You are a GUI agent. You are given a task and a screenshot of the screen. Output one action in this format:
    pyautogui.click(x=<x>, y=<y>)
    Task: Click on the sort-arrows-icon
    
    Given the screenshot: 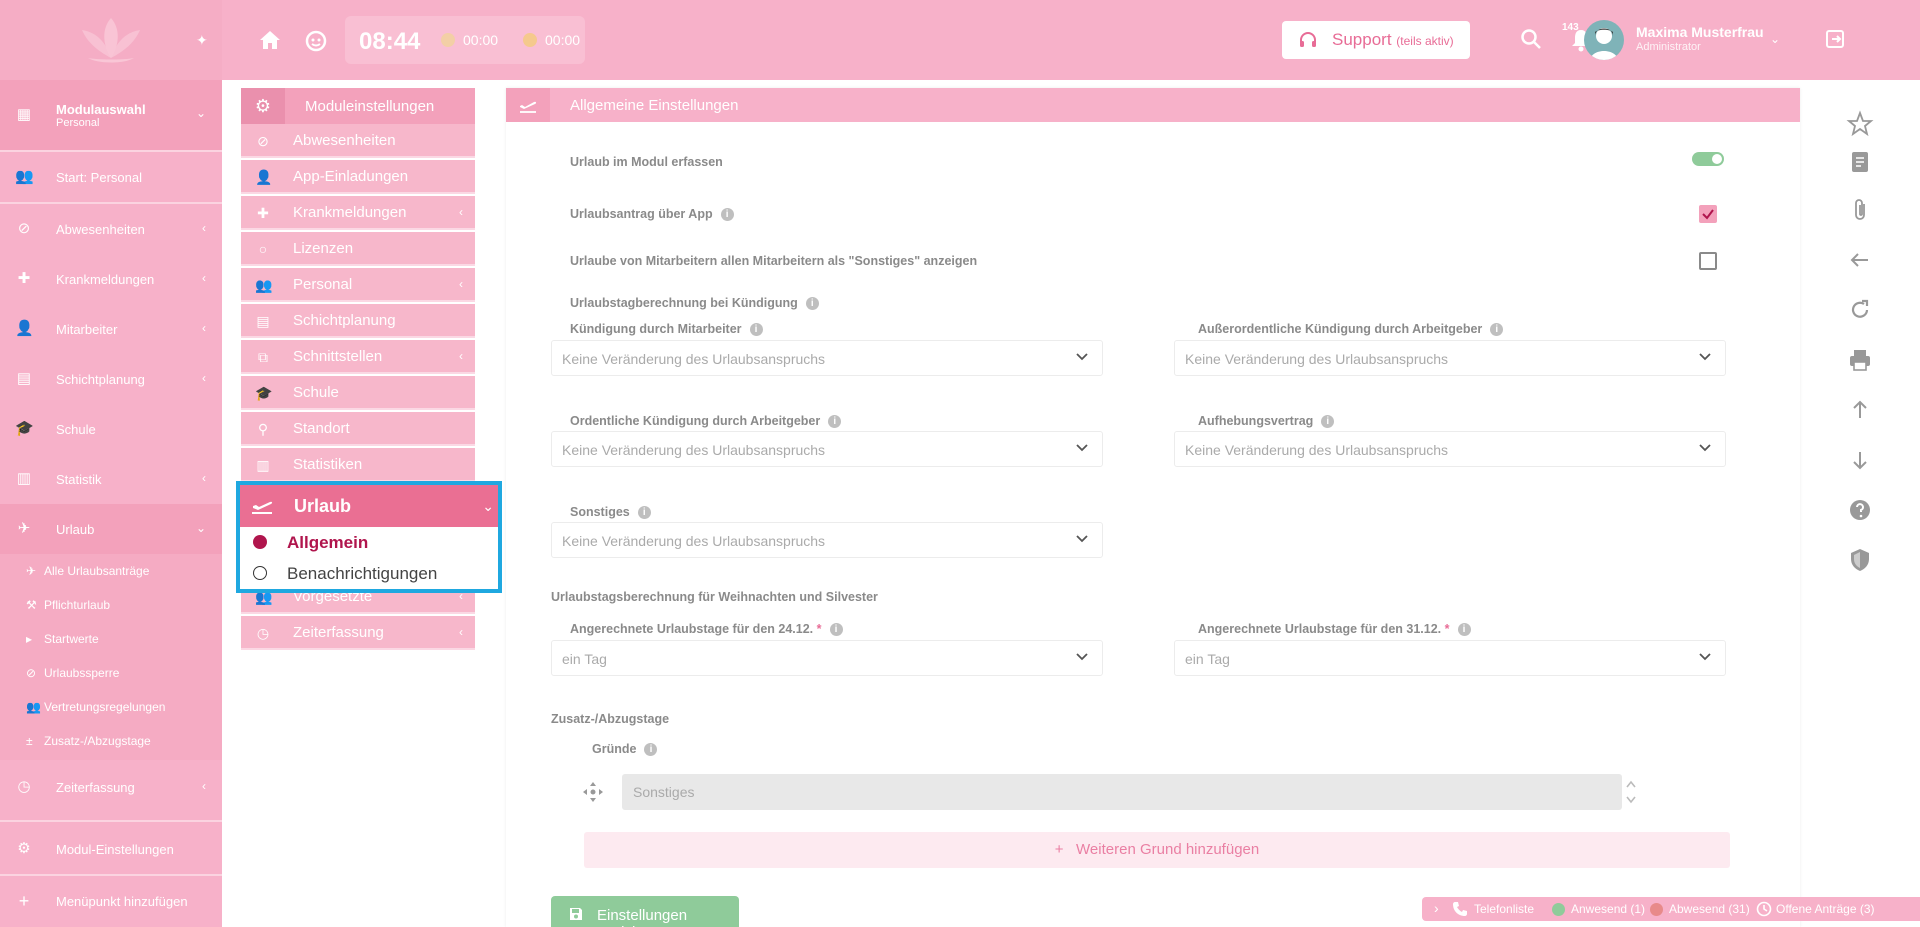 What is the action you would take?
    pyautogui.click(x=1631, y=792)
    